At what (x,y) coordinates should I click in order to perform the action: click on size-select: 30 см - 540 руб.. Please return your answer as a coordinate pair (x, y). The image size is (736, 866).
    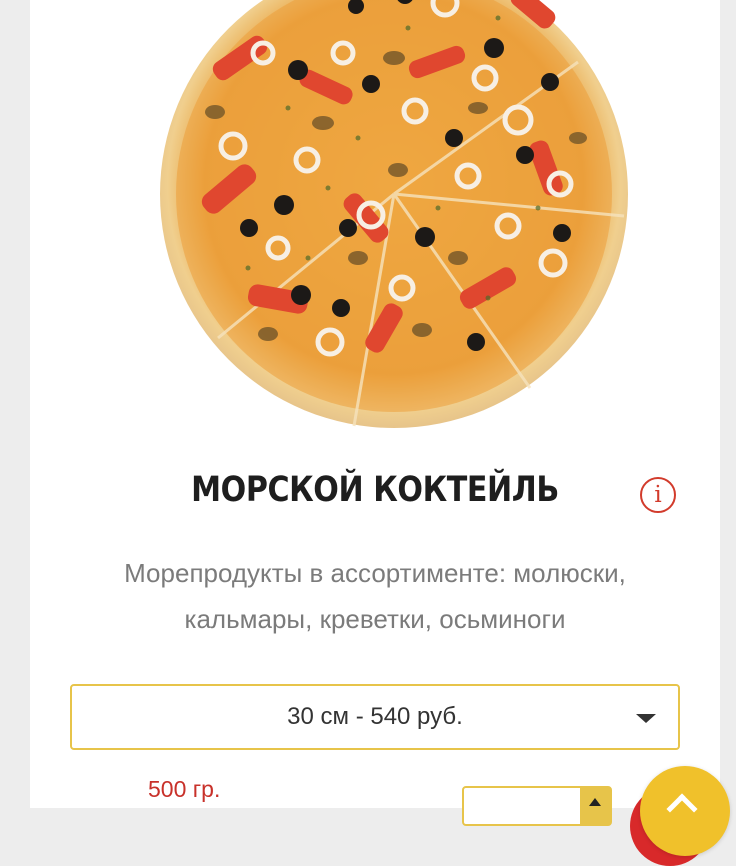
    Looking at the image, I should click on (375, 717).